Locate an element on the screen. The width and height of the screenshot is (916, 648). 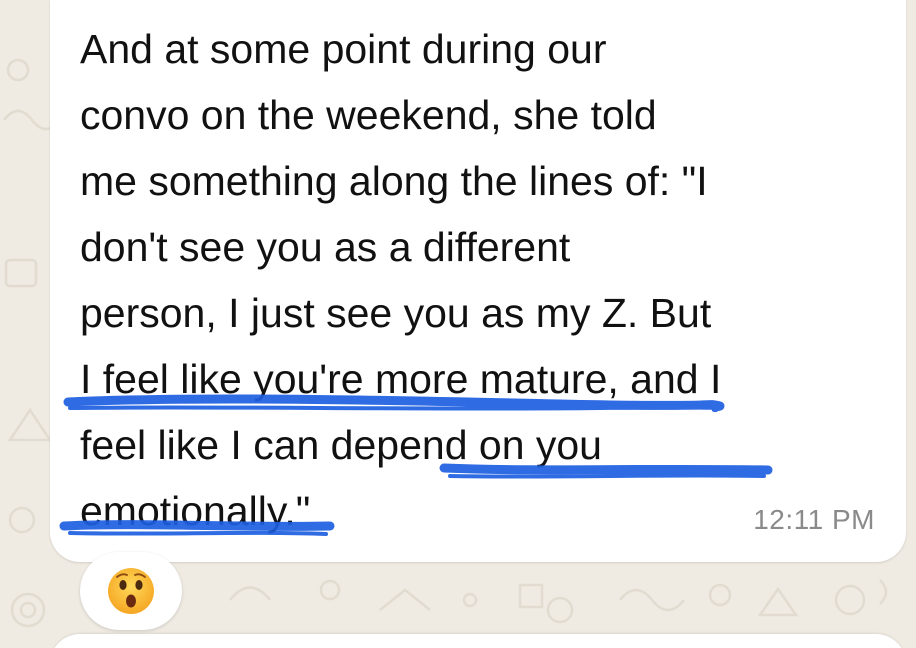
message-timestamp: 12:11 PM is located at coordinates (814, 519).